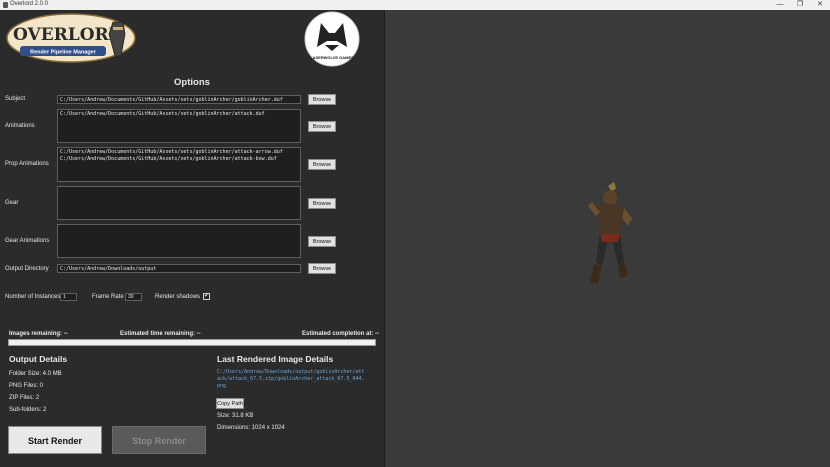 Image resolution: width=830 pixels, height=467 pixels. Describe the element at coordinates (27, 269) in the screenshot. I see `output-directory-label: Output Directory` at that location.